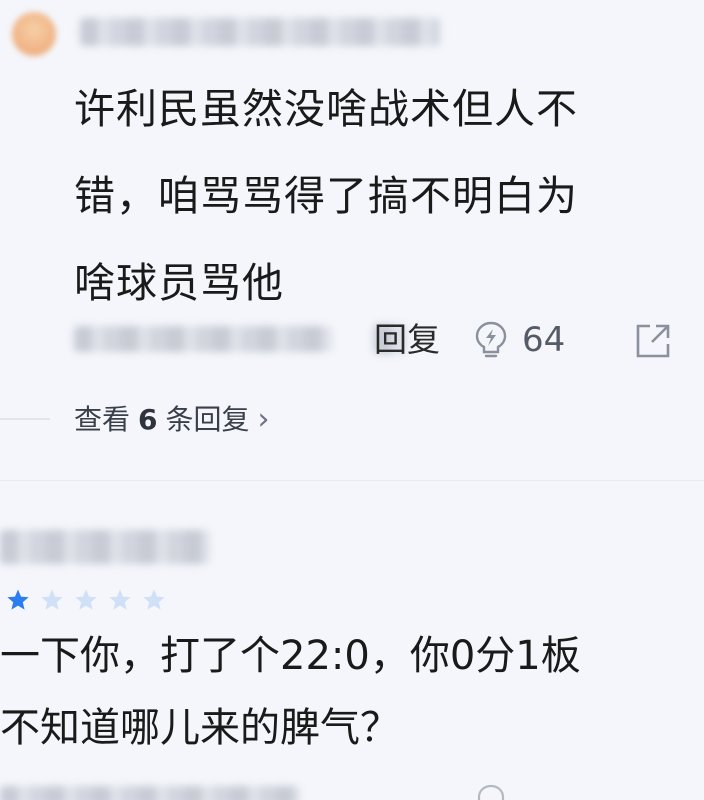  Describe the element at coordinates (326, 109) in the screenshot. I see `comment-text-line: 许利民虽然没啥战术但人不` at that location.